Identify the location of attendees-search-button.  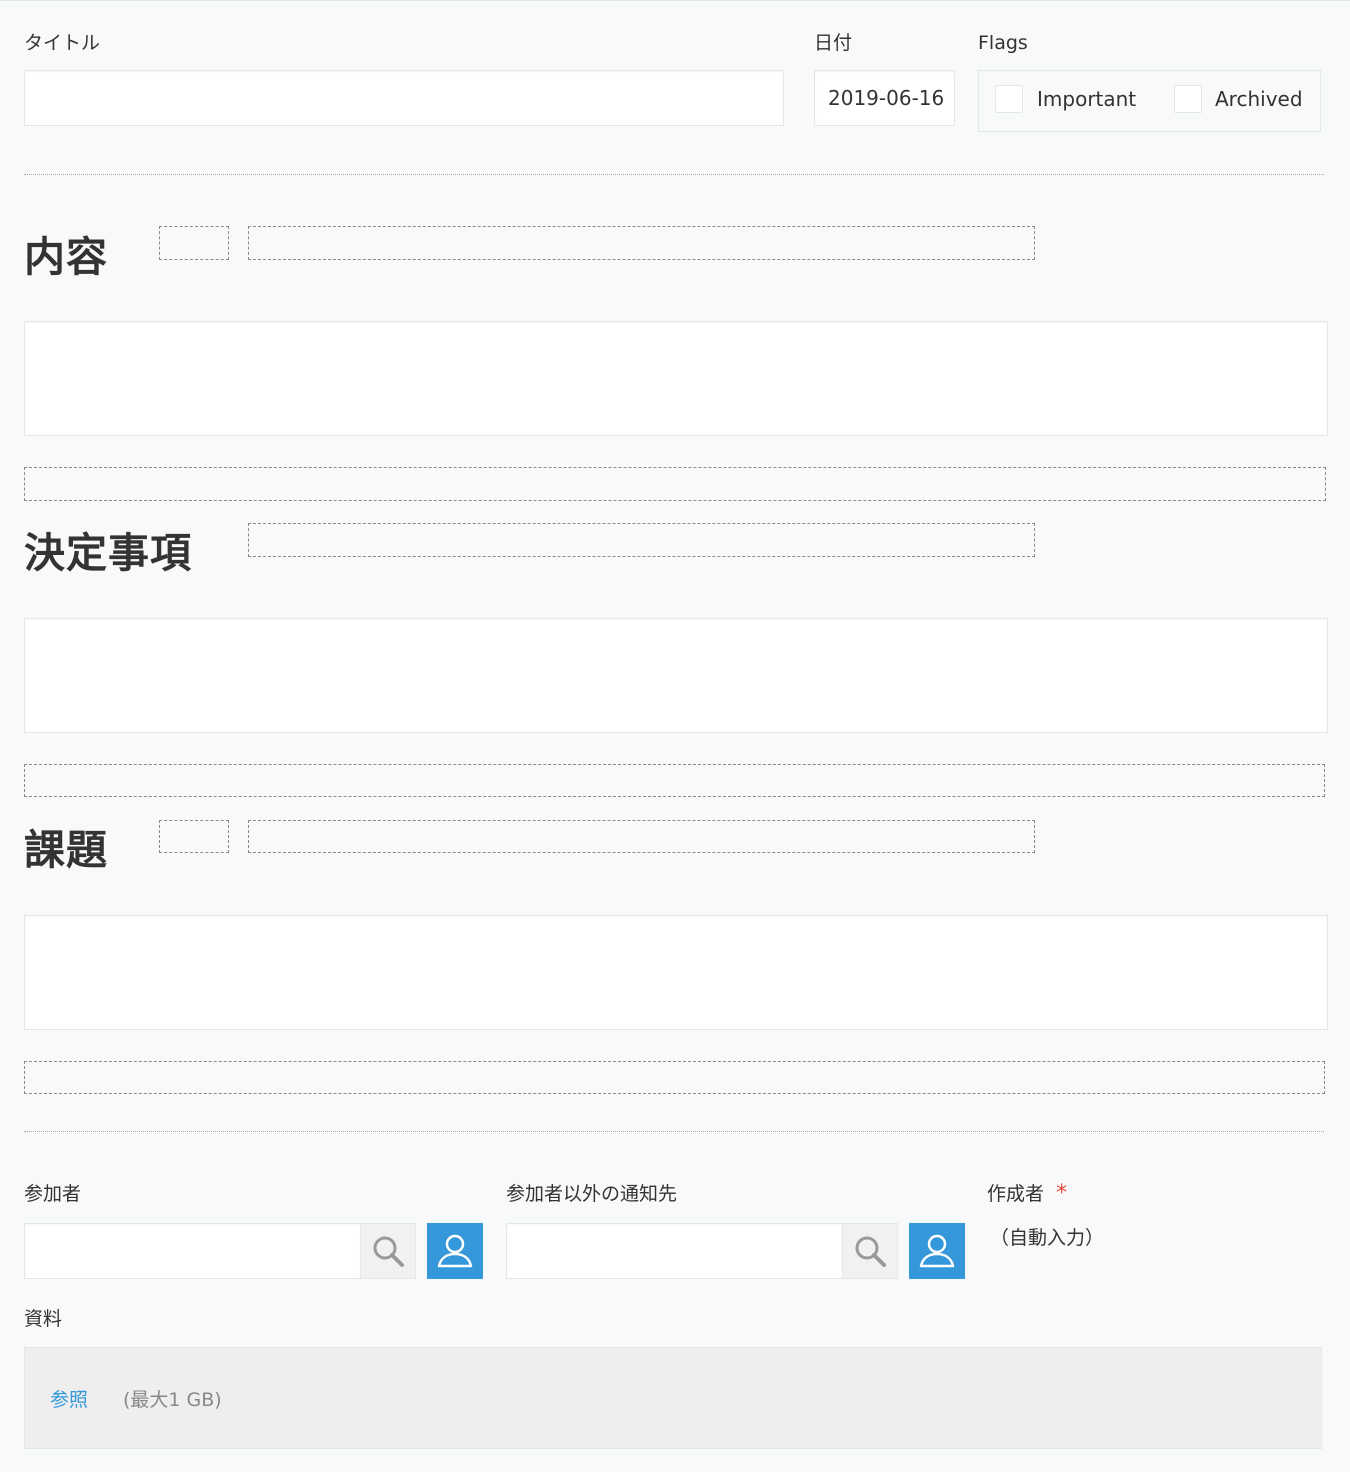
(388, 1251).